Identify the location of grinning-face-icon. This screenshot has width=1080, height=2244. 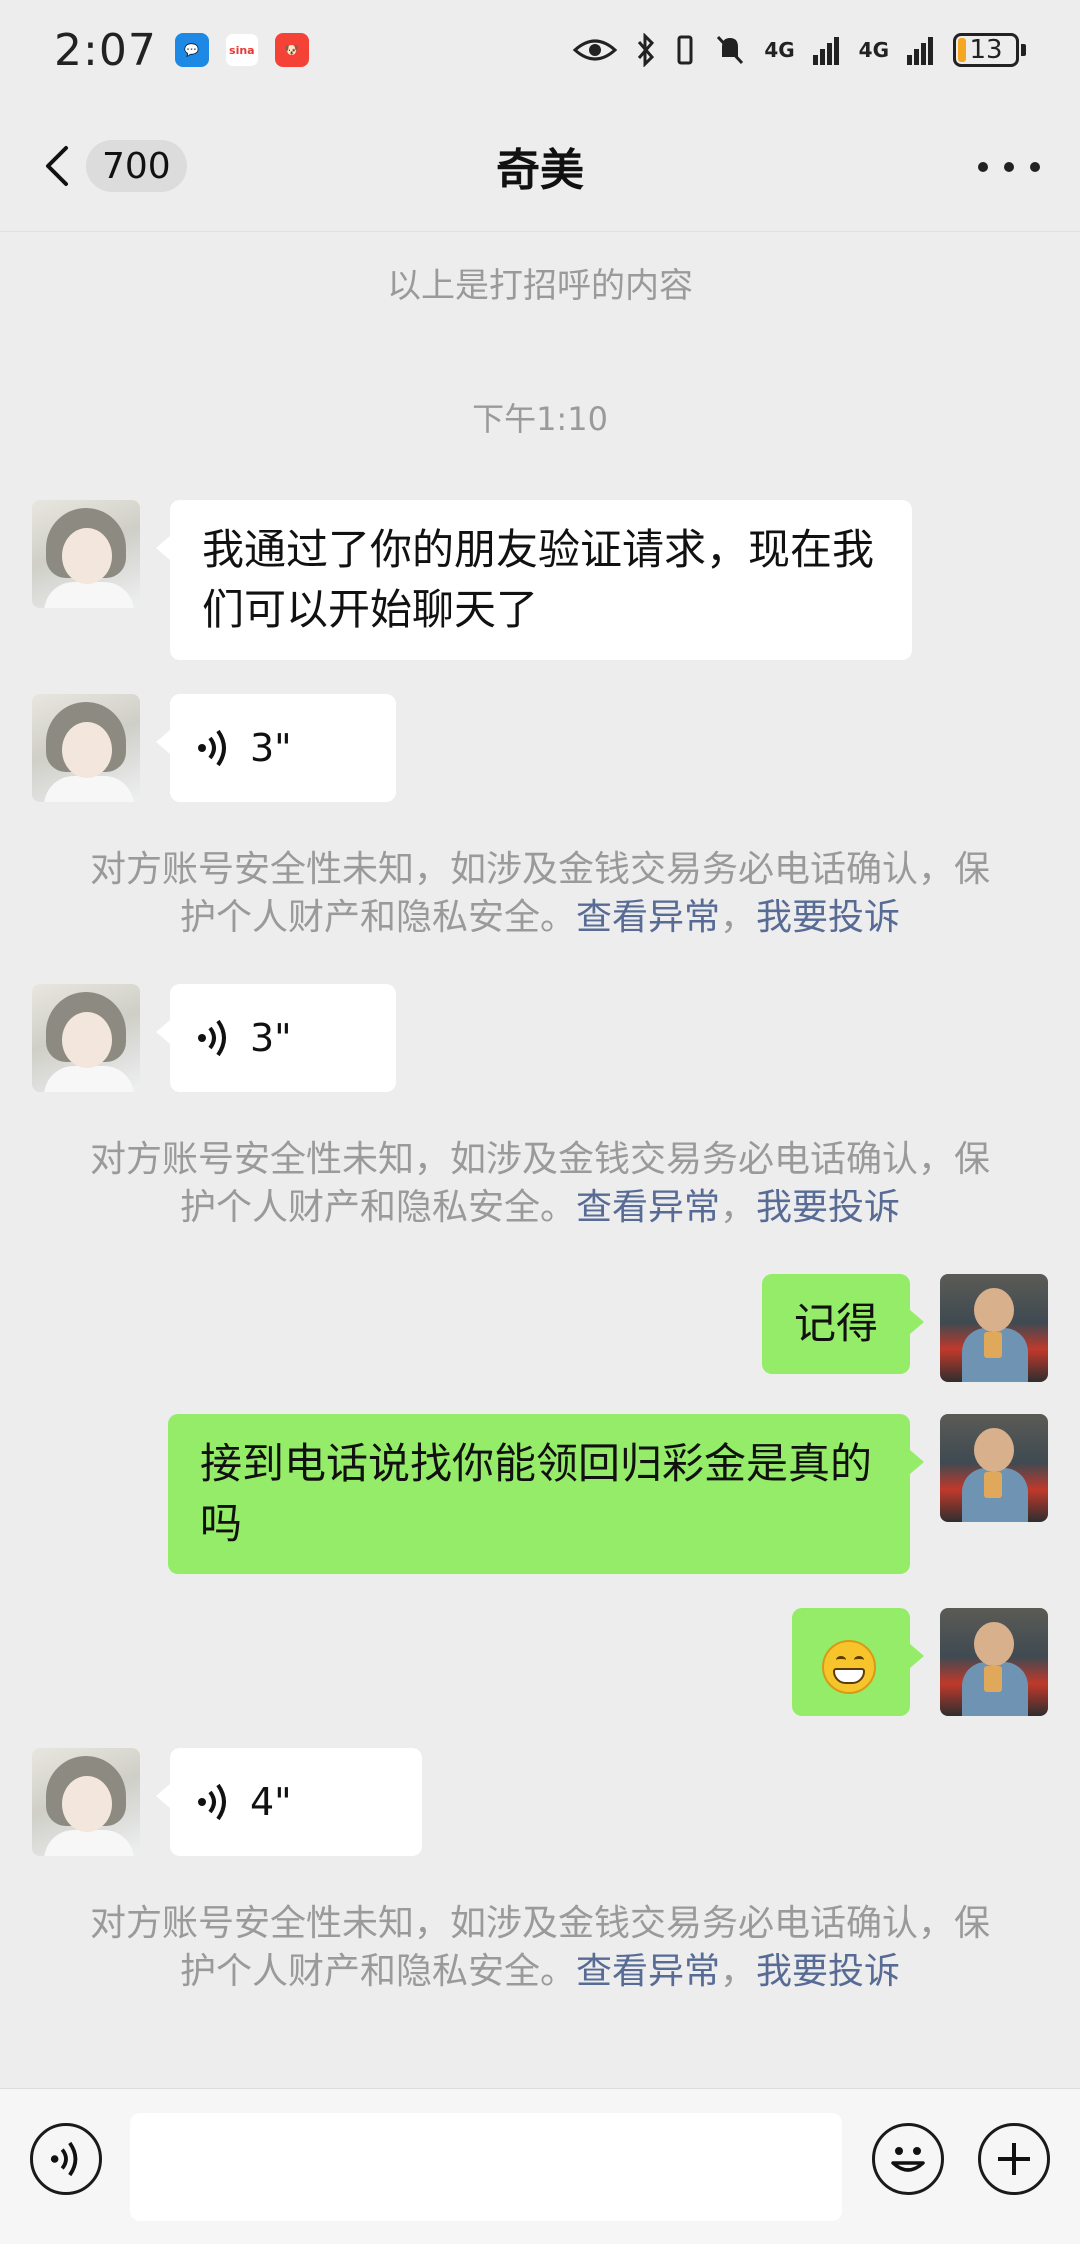
(849, 1666).